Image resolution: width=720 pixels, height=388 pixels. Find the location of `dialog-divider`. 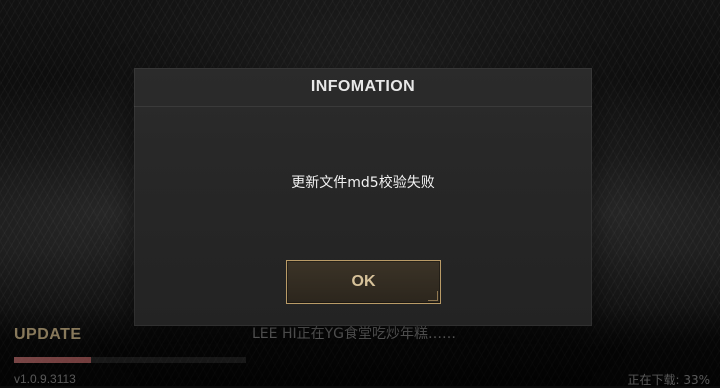

dialog-divider is located at coordinates (363, 106).